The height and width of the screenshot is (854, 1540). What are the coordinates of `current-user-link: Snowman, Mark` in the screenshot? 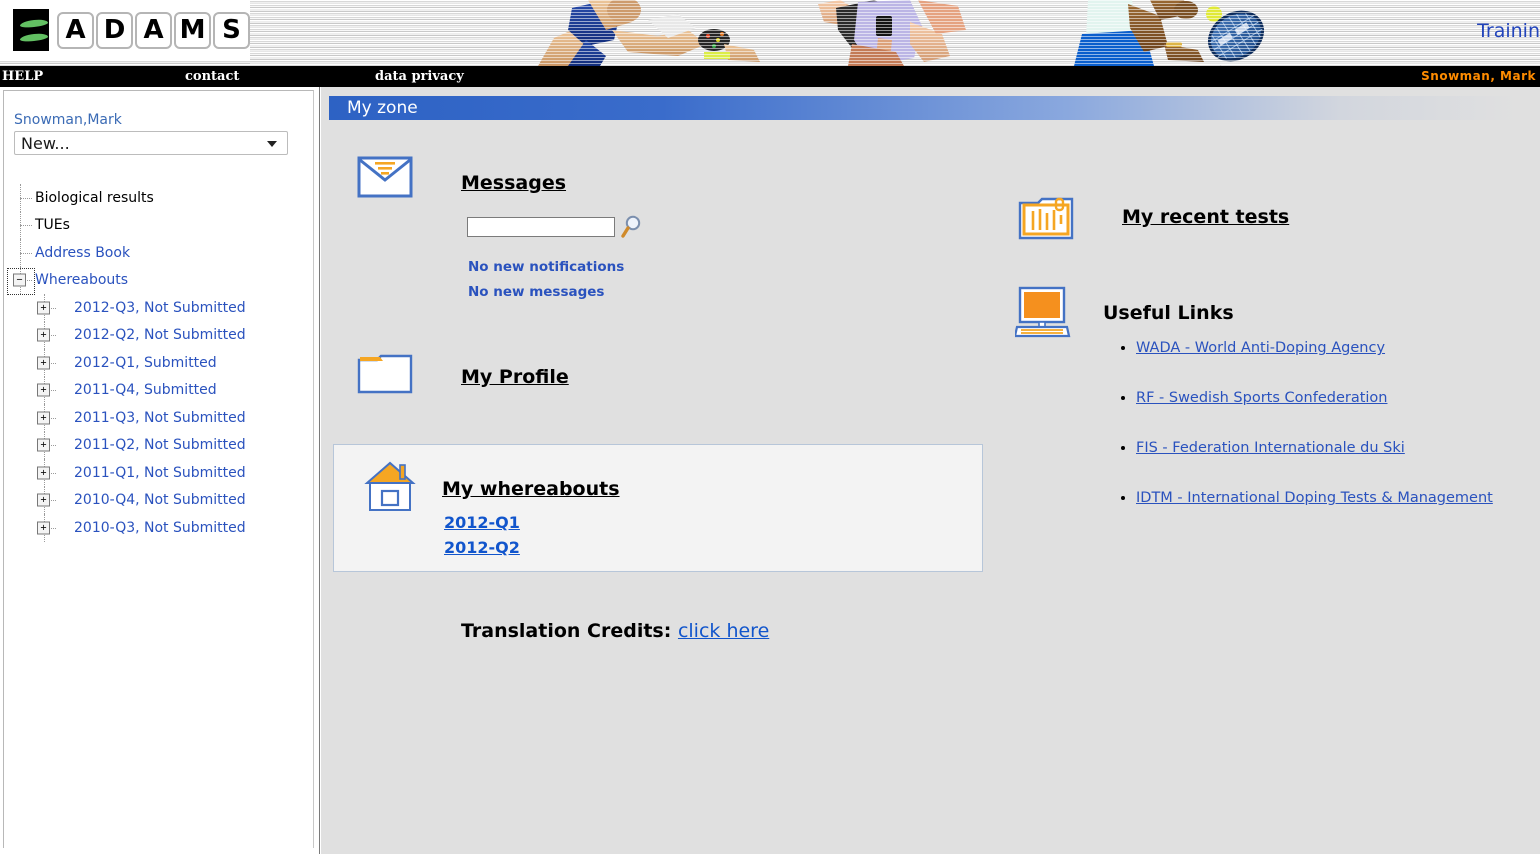 It's located at (1478, 76).